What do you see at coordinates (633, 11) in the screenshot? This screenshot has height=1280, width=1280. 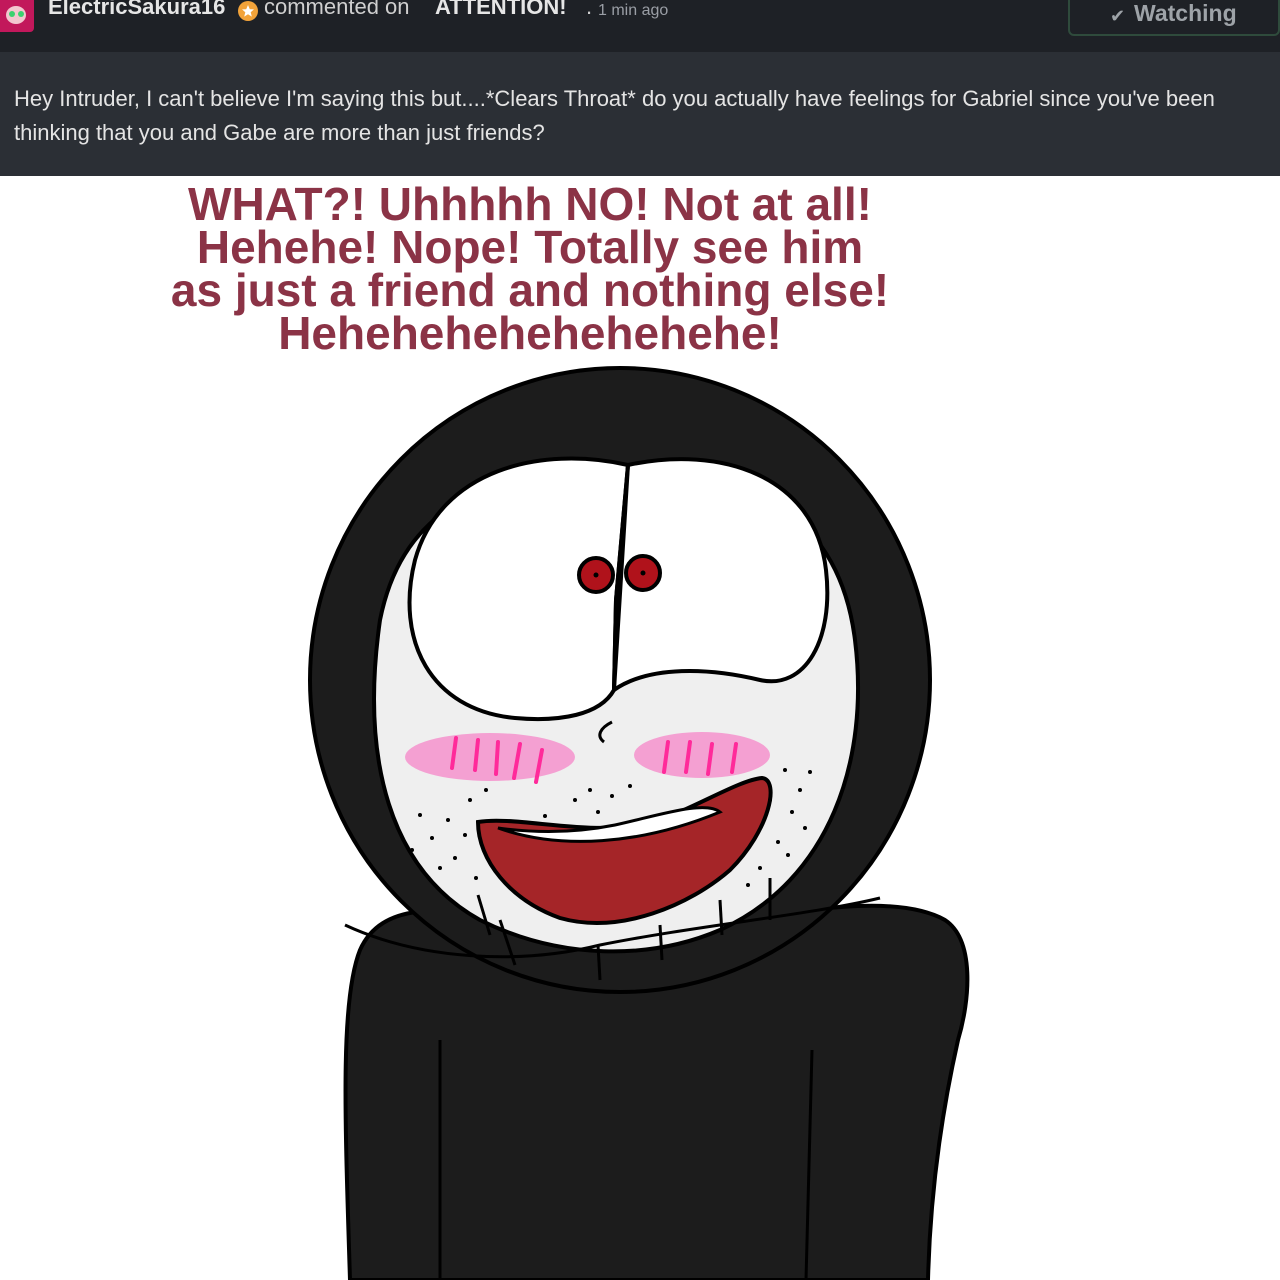 I see `comment-timestamp: 1 min ago` at bounding box center [633, 11].